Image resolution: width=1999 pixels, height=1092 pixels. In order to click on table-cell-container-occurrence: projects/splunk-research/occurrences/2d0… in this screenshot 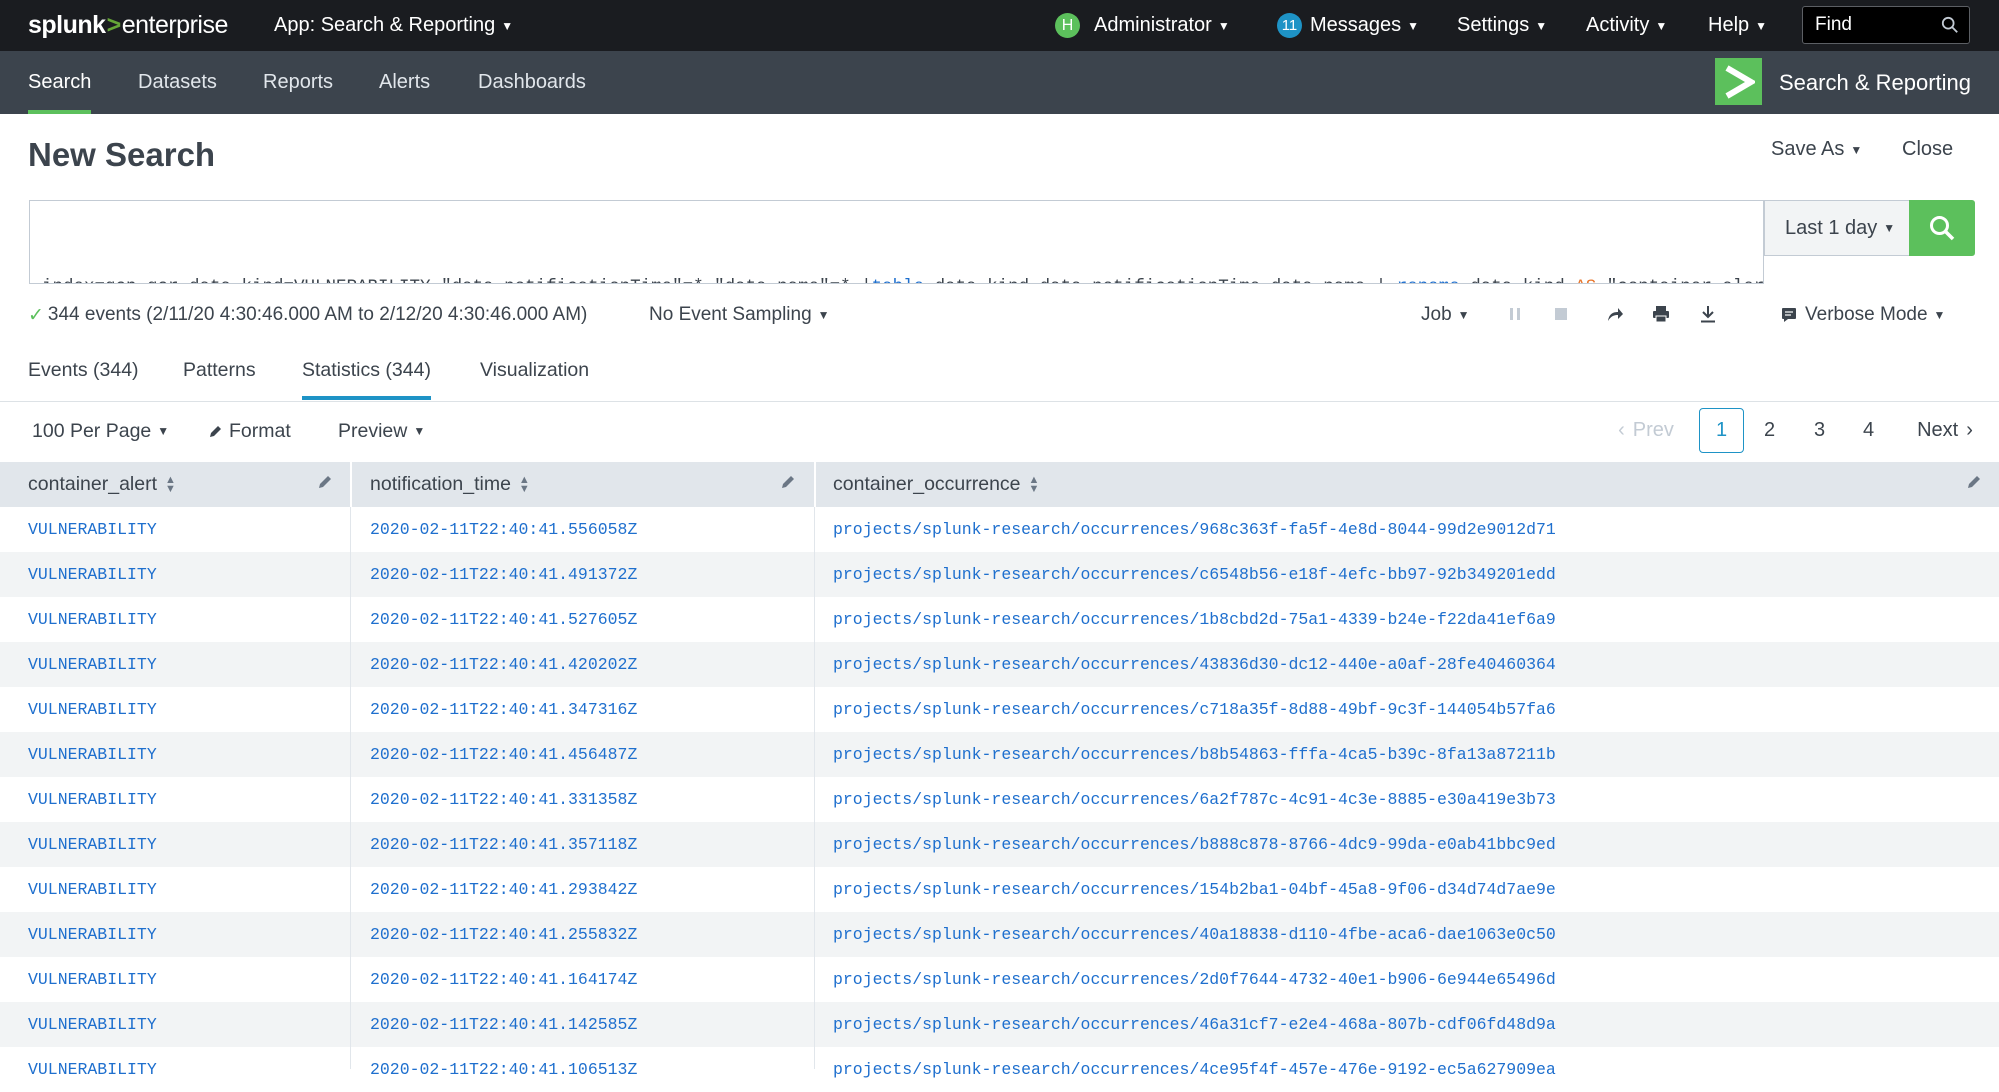, I will do `click(1194, 979)`.